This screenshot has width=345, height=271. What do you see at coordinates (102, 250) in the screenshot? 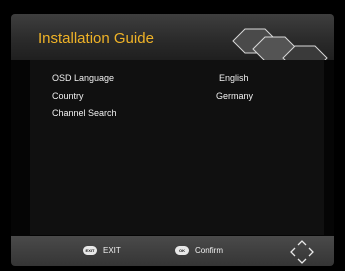
I see `exit-hint: EXIT EXIT` at bounding box center [102, 250].